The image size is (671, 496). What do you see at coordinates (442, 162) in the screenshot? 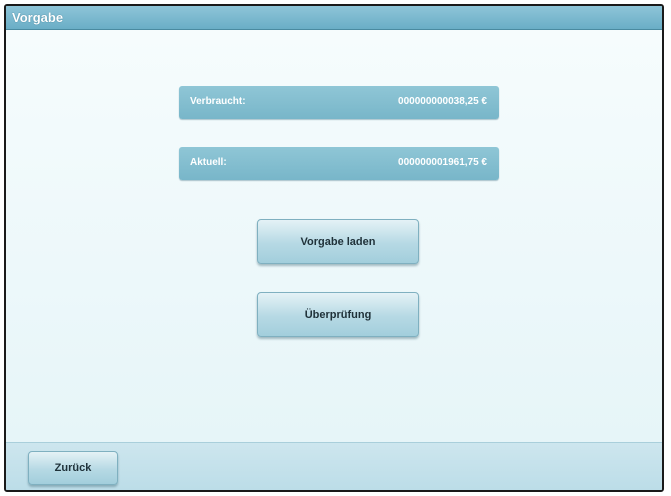
I see `current-value: 000000001961,75 €` at bounding box center [442, 162].